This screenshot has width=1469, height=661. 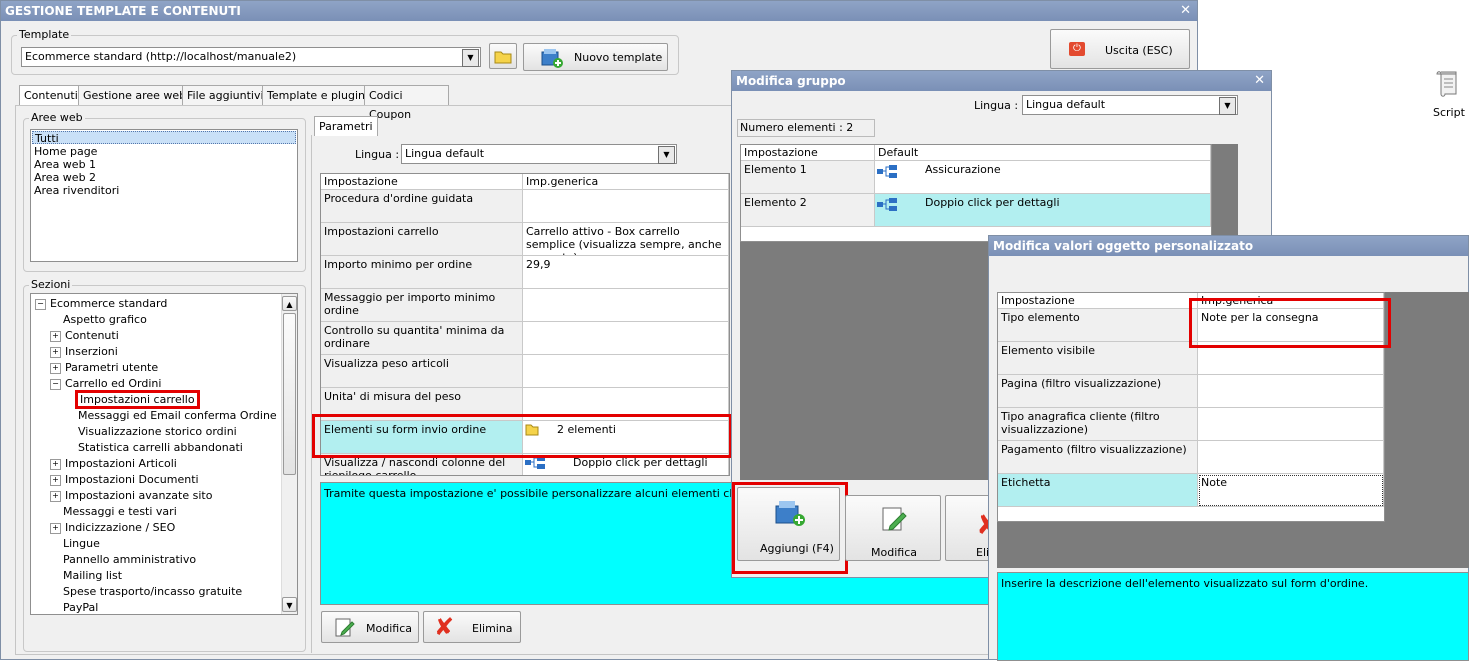 What do you see at coordinates (406, 103) in the screenshot?
I see `tab-codici-coupon: Codici Coupon` at bounding box center [406, 103].